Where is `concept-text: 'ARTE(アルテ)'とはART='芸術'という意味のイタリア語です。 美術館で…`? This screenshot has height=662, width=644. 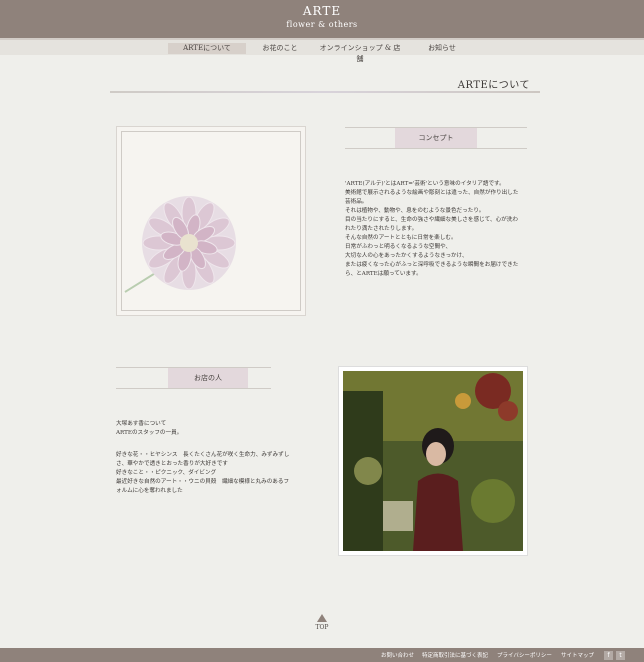
concept-text: 'ARTE(アルテ)'とはART='芸術'という意味のイタリア語です。 美術館で… is located at coordinates (440, 229).